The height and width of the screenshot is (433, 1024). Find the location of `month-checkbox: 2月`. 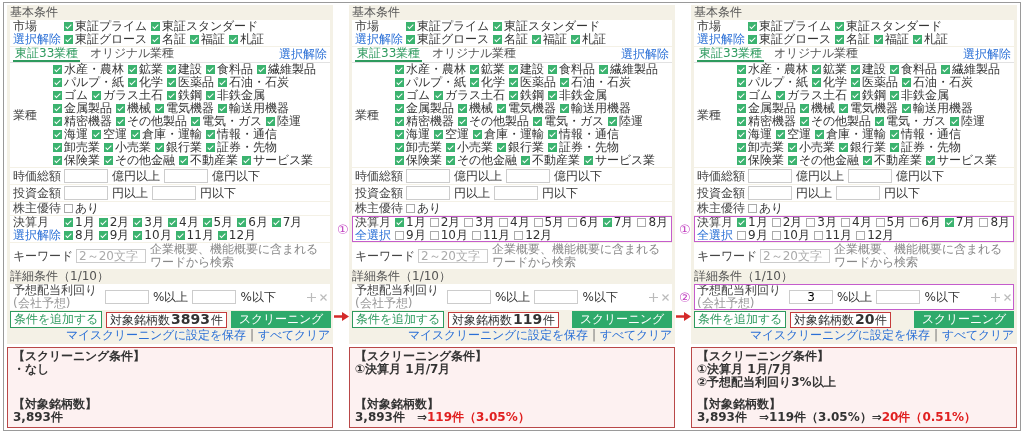

month-checkbox: 2月 is located at coordinates (787, 222).